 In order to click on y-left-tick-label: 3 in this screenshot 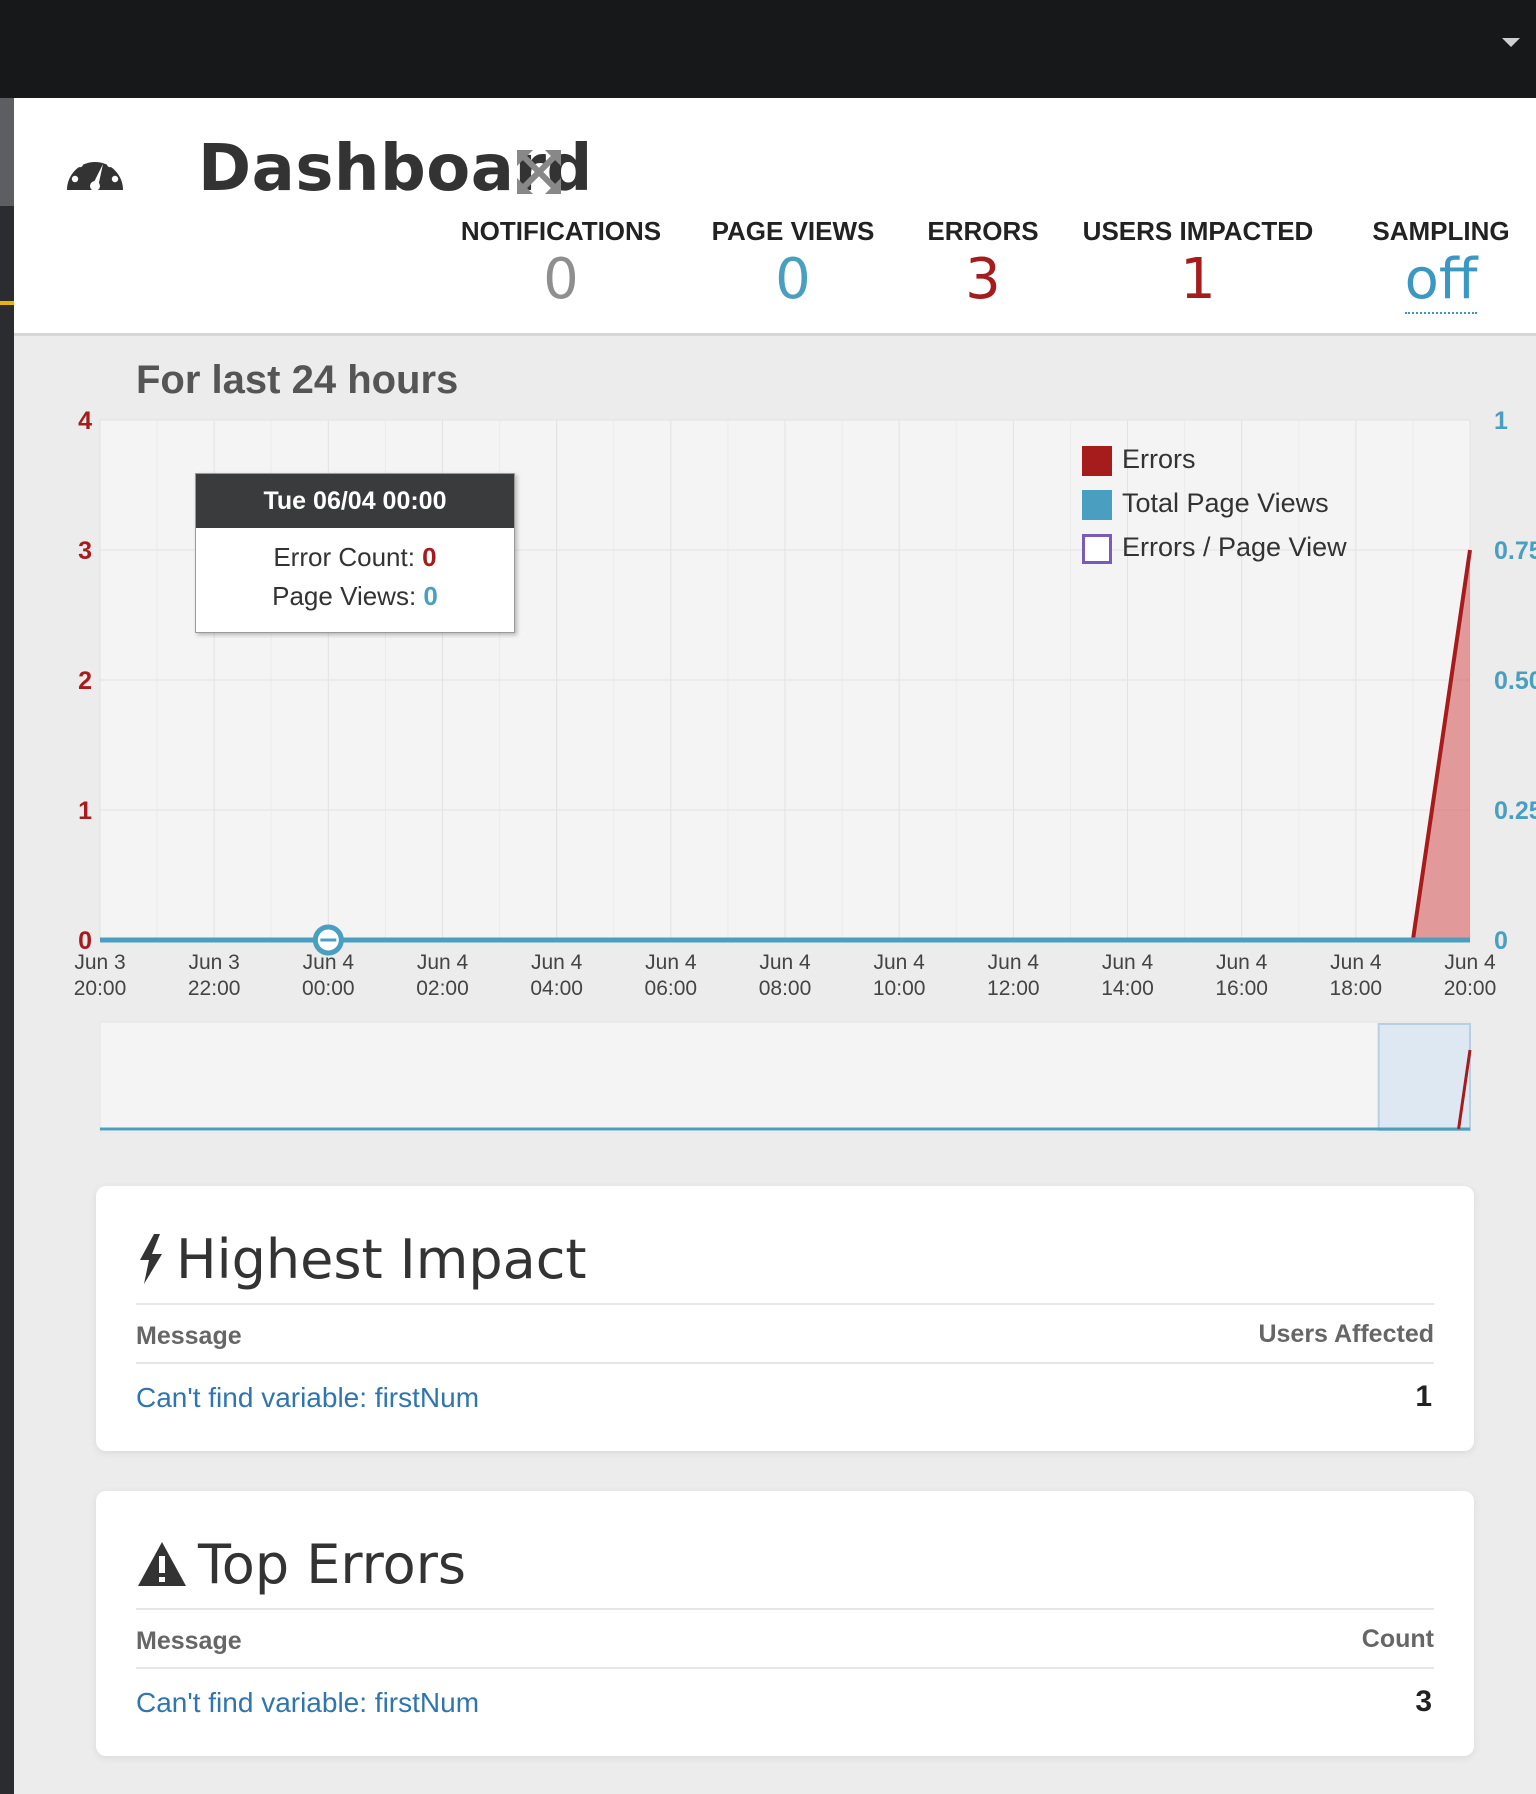, I will do `click(85, 551)`.